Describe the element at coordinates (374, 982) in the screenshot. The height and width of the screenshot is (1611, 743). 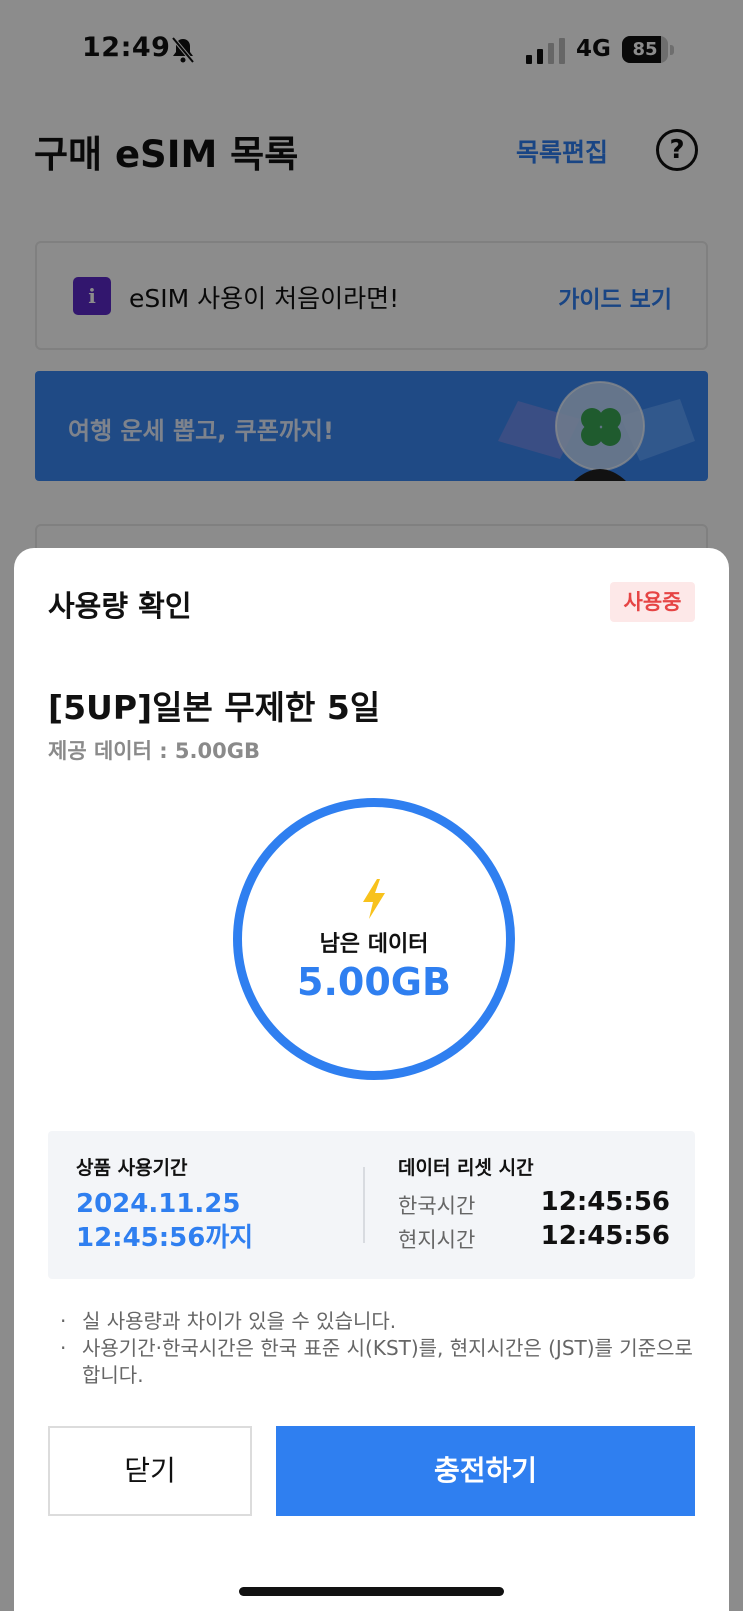
I see `remaining-data-value: 5.00GB` at that location.